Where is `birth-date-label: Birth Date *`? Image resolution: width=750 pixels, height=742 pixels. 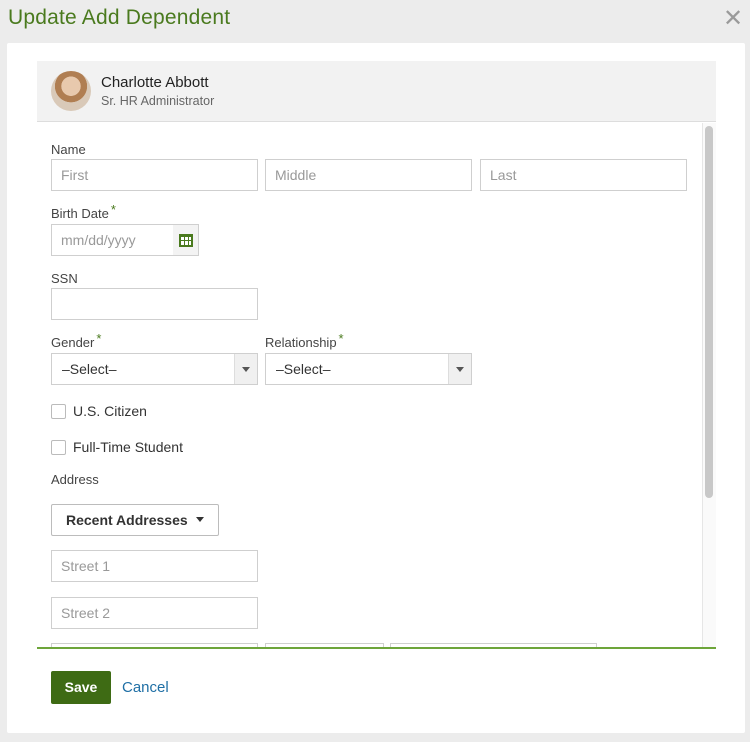 birth-date-label: Birth Date * is located at coordinates (83, 211).